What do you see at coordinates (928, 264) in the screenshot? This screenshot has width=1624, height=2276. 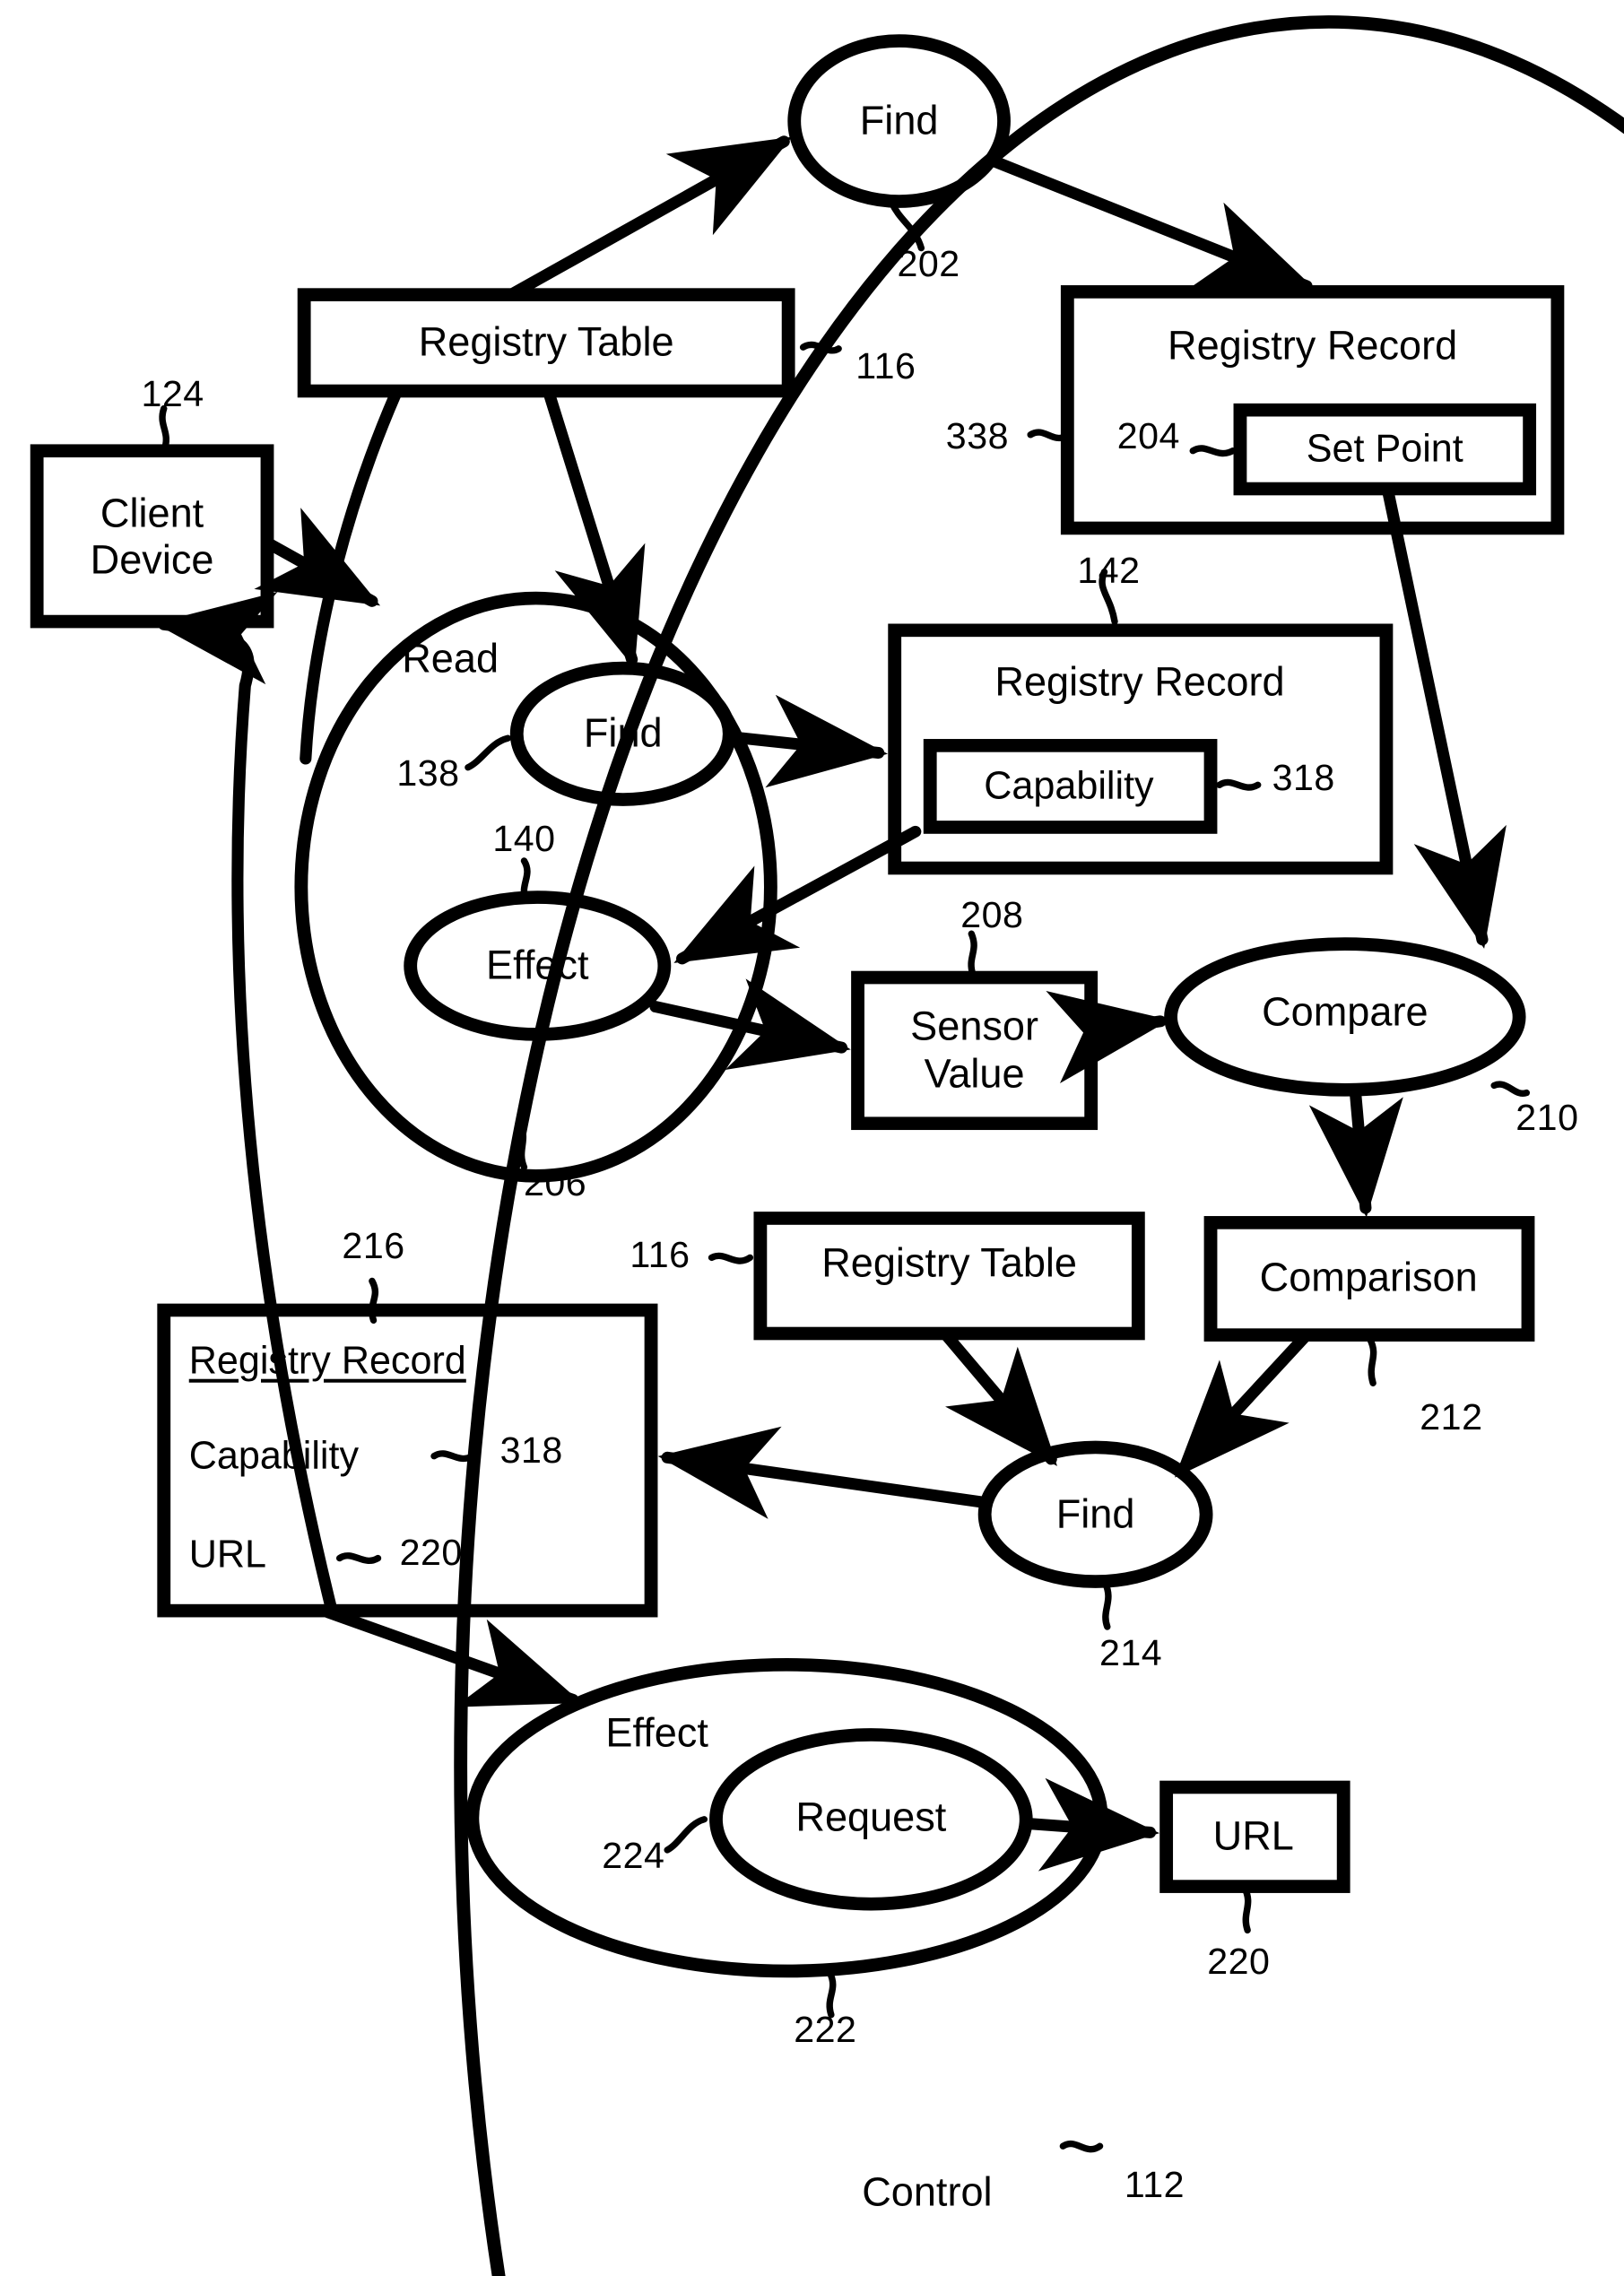 I see `ref-202: 202` at bounding box center [928, 264].